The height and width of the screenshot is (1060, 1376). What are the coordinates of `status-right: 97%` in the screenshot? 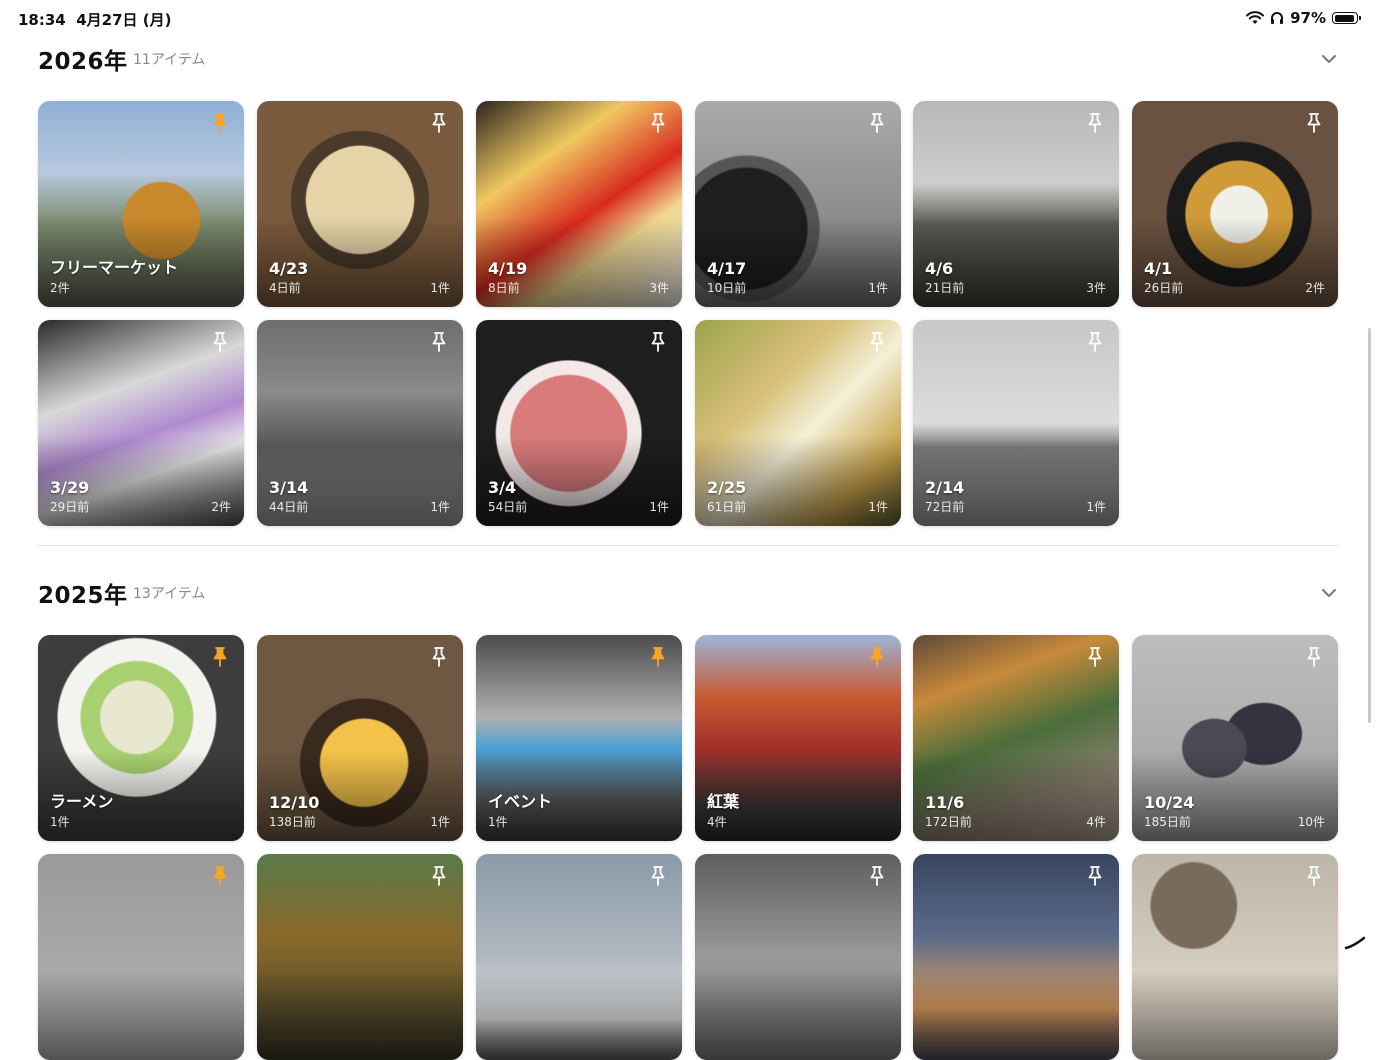 It's located at (1303, 18).